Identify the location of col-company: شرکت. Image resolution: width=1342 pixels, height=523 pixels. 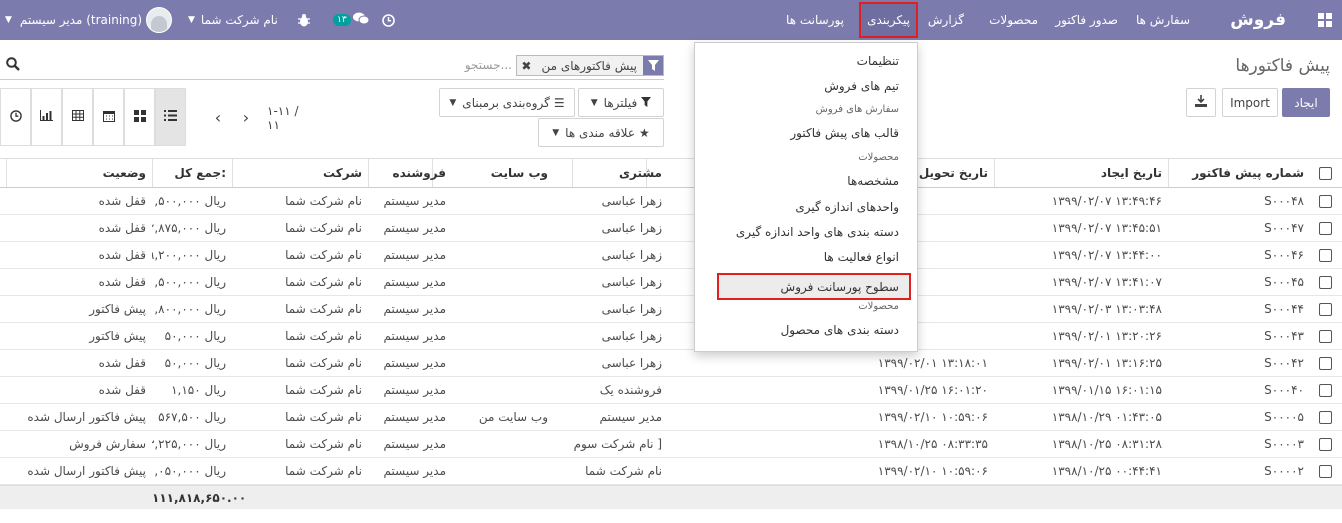
(300, 173).